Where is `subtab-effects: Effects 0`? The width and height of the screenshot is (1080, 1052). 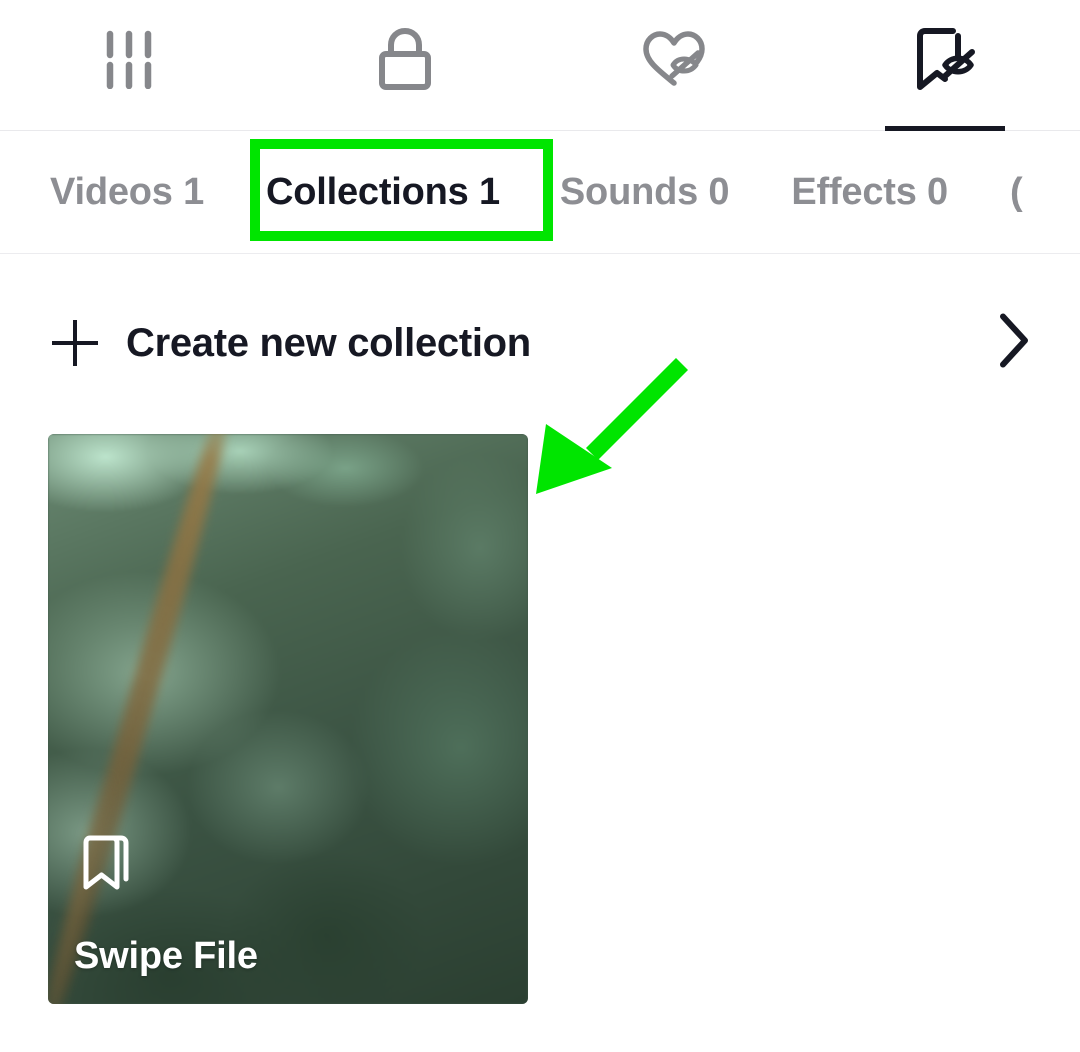
subtab-effects: Effects 0 is located at coordinates (869, 192).